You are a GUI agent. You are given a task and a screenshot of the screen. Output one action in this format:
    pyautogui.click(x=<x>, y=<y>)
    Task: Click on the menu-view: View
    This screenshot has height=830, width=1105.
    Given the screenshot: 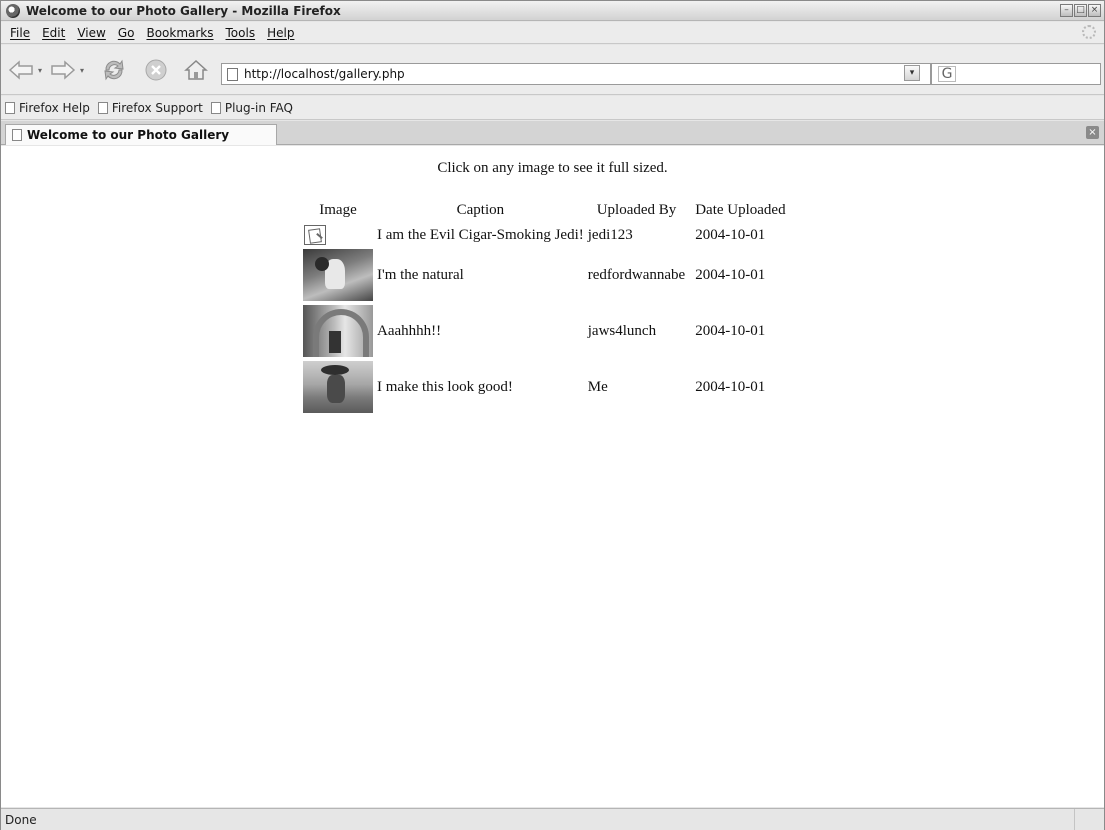 What is the action you would take?
    pyautogui.click(x=91, y=33)
    